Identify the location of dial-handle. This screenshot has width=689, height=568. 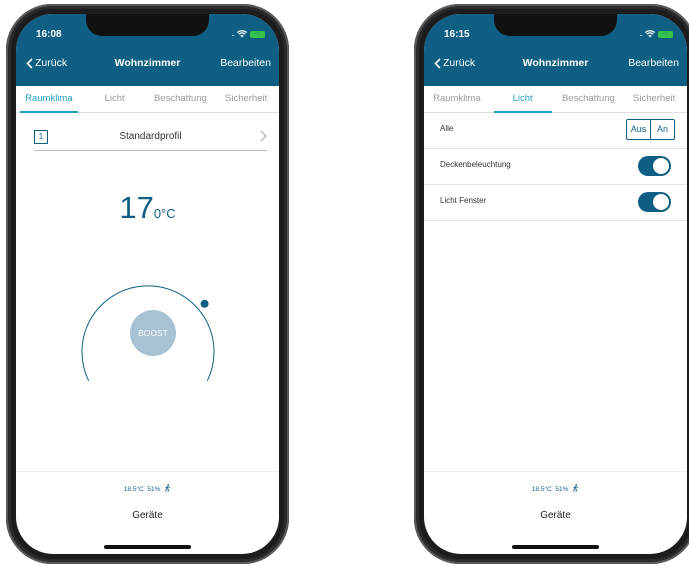
(204, 303).